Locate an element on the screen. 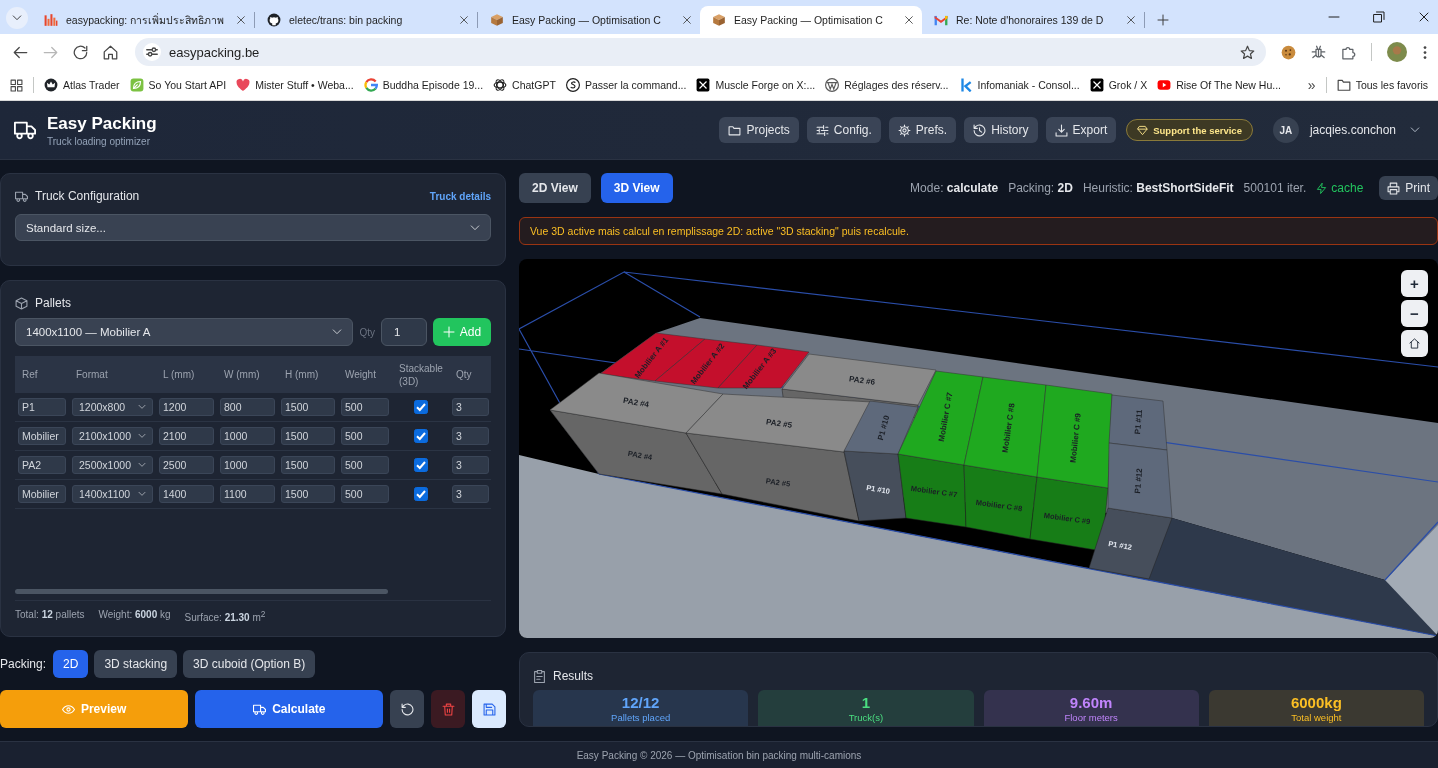 The width and height of the screenshot is (1438, 768). site-info-icon is located at coordinates (152, 52).